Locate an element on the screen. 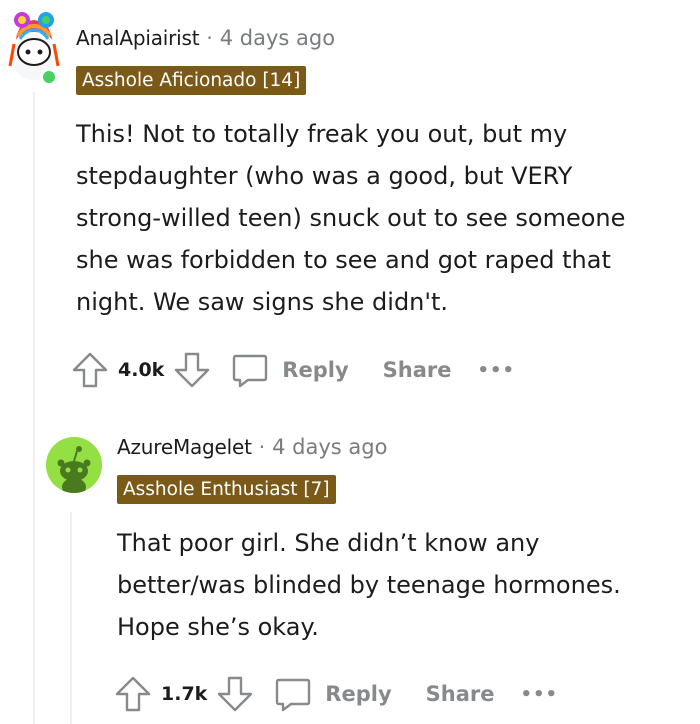 This screenshot has height=724, width=700. comment-meta: AzureMagelet · 4 days ago is located at coordinates (252, 447).